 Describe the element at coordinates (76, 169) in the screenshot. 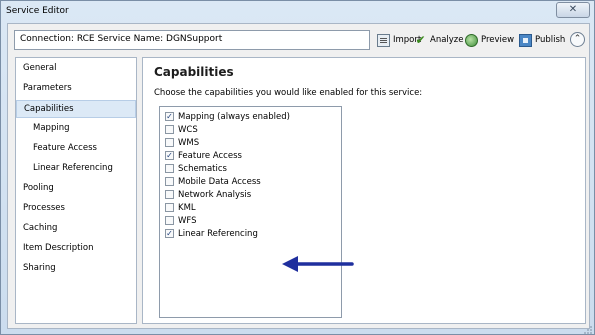

I see `sidebar-item-linear-referencing: Linear Referencing` at that location.